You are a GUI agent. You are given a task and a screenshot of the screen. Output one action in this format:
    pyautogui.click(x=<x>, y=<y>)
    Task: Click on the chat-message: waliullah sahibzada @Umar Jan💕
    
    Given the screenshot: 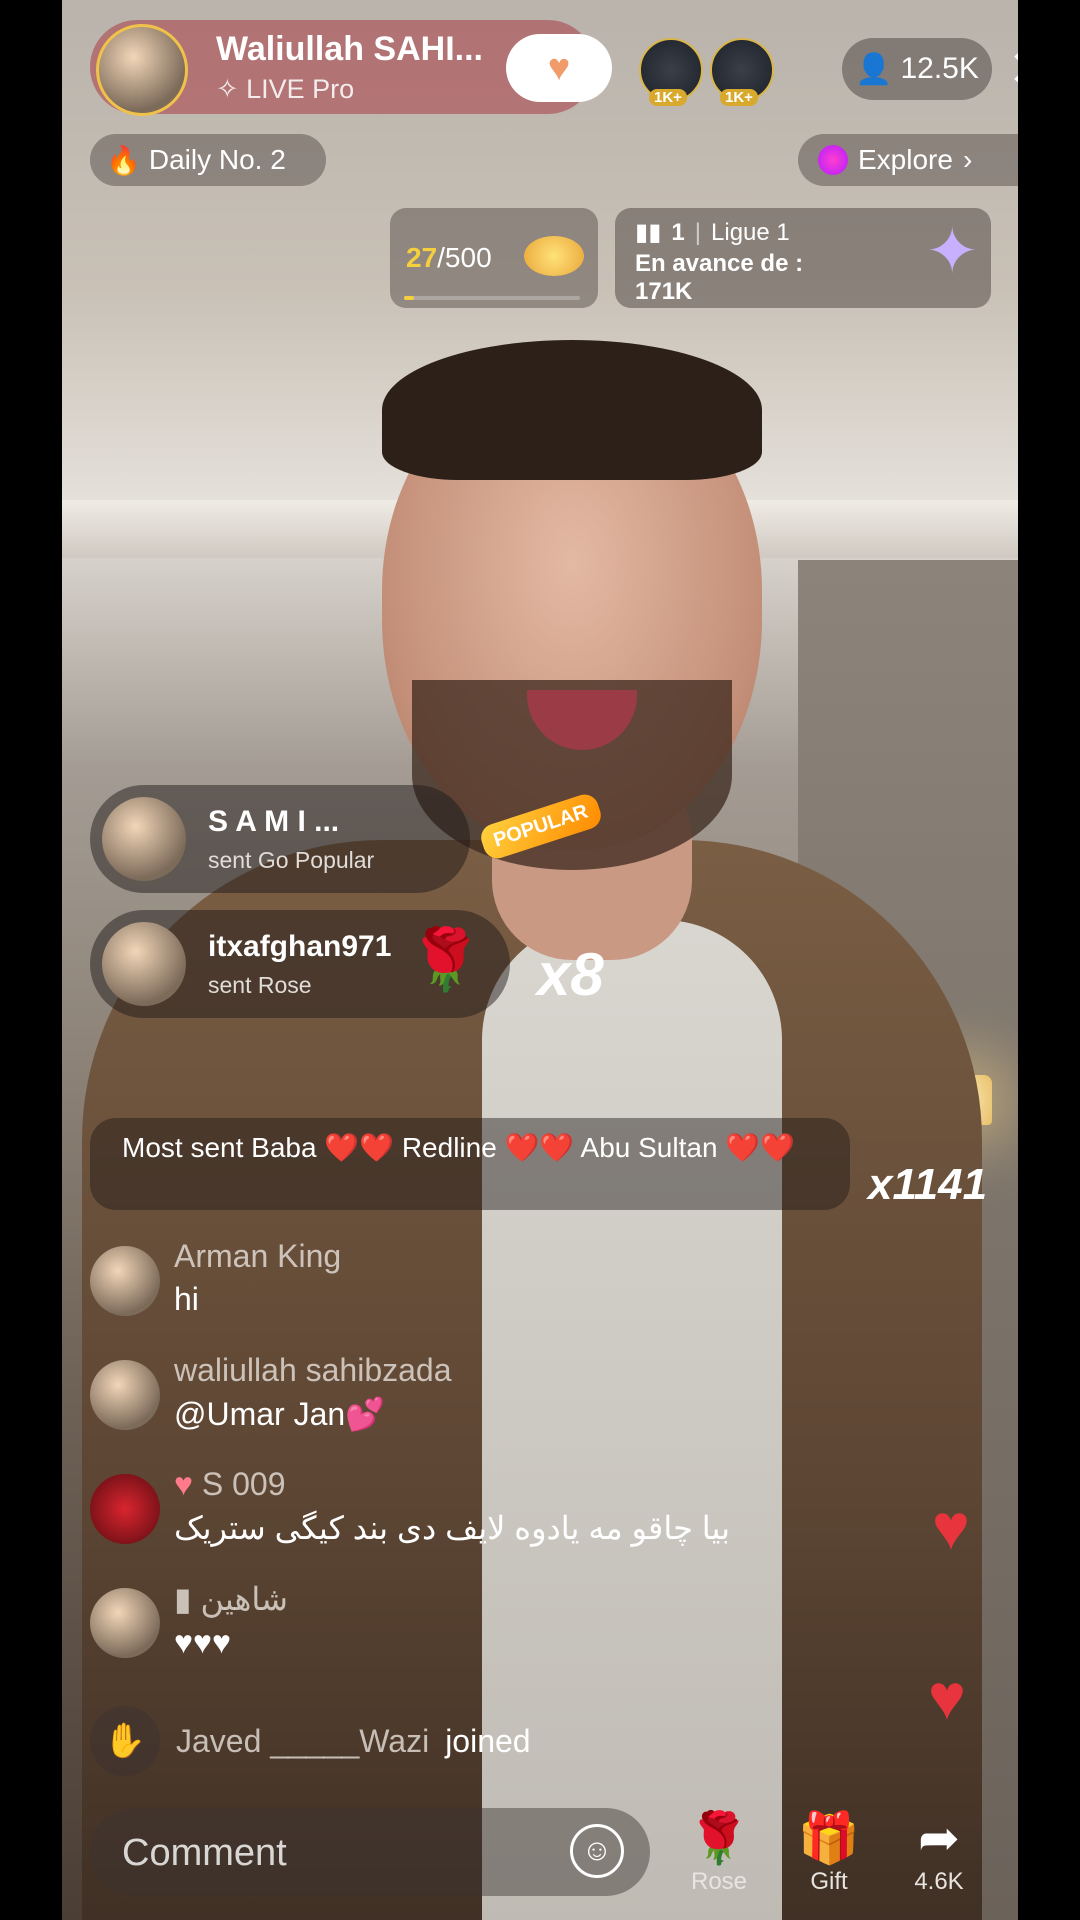 What is the action you would take?
    pyautogui.click(x=271, y=1392)
    